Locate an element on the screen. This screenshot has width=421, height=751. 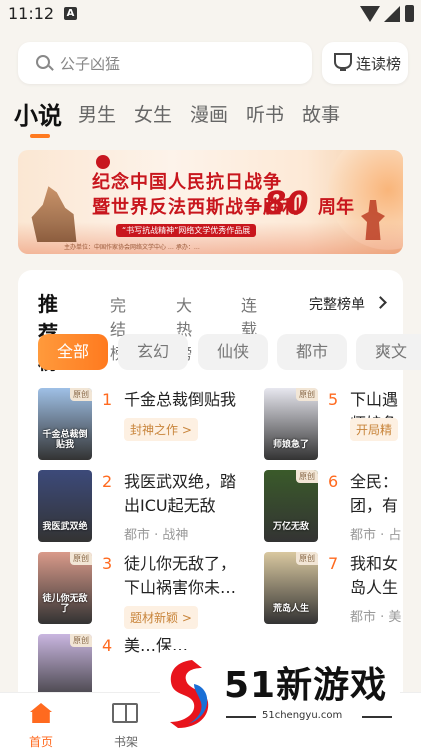
book-cover: 原创千金总裁倒贴我 is located at coordinates (65, 424).